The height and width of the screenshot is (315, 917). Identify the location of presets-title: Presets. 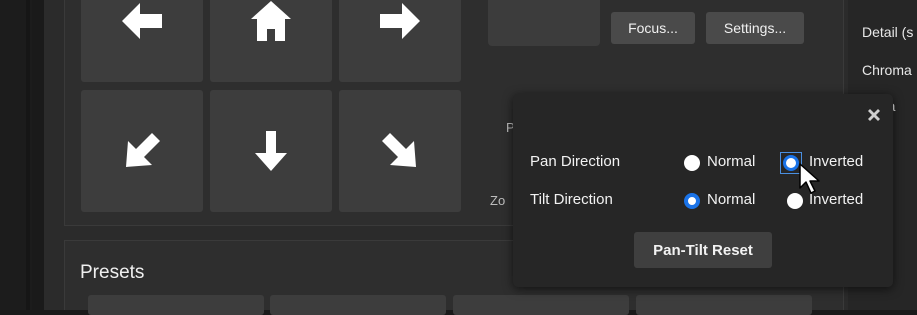
(112, 272).